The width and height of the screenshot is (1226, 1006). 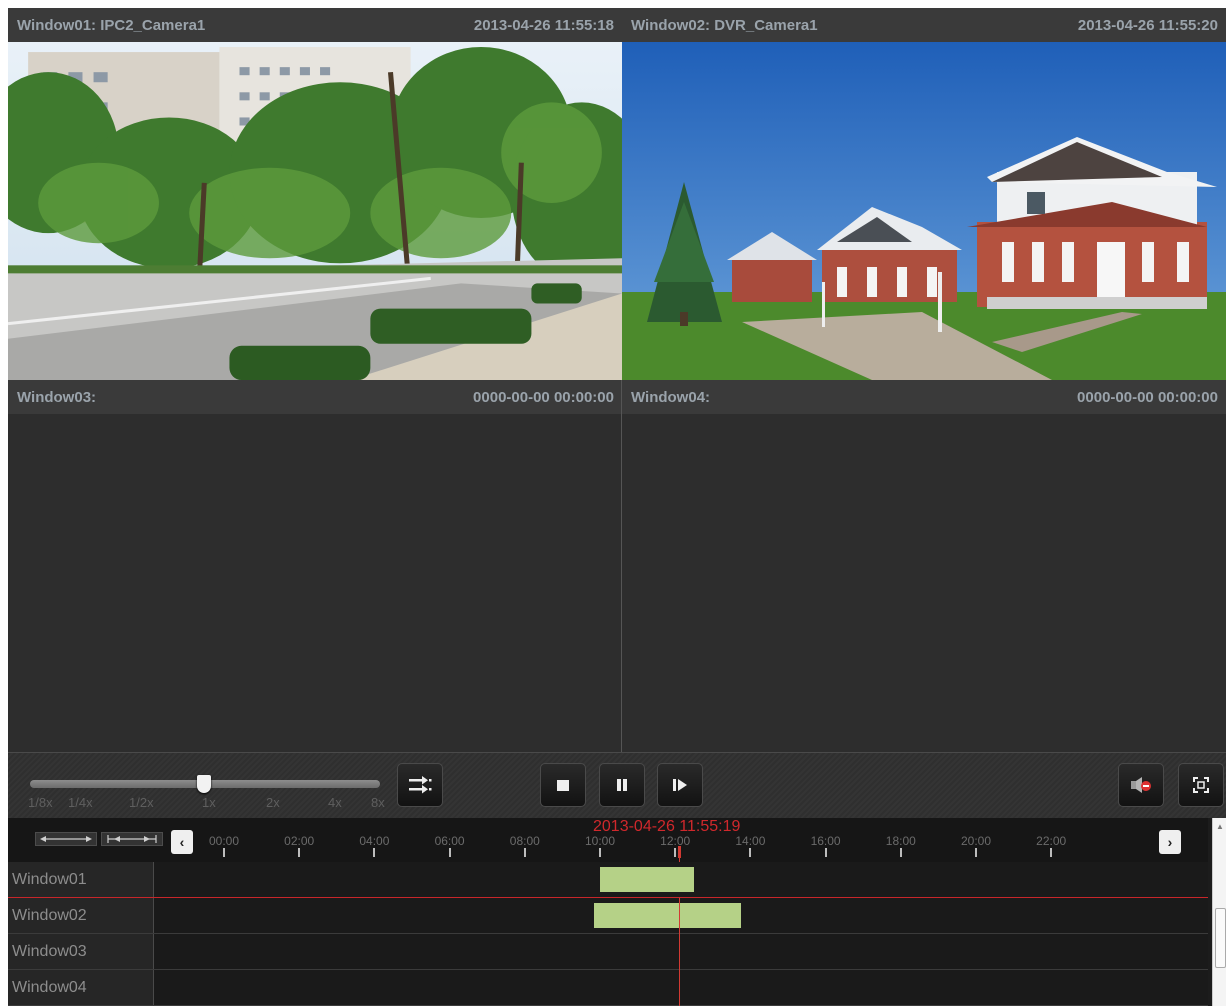 I want to click on audio-button, so click(x=1141, y=785).